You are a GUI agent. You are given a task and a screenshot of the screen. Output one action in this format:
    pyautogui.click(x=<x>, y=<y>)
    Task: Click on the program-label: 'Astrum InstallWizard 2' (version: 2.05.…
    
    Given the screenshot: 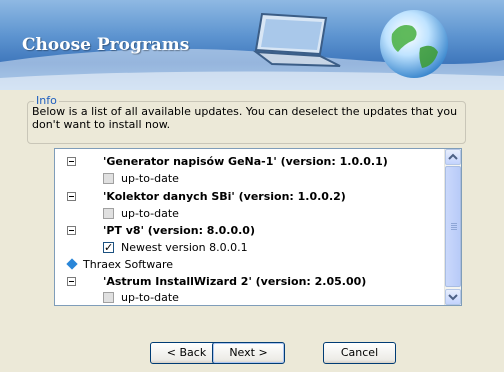 What is the action you would take?
    pyautogui.click(x=235, y=281)
    